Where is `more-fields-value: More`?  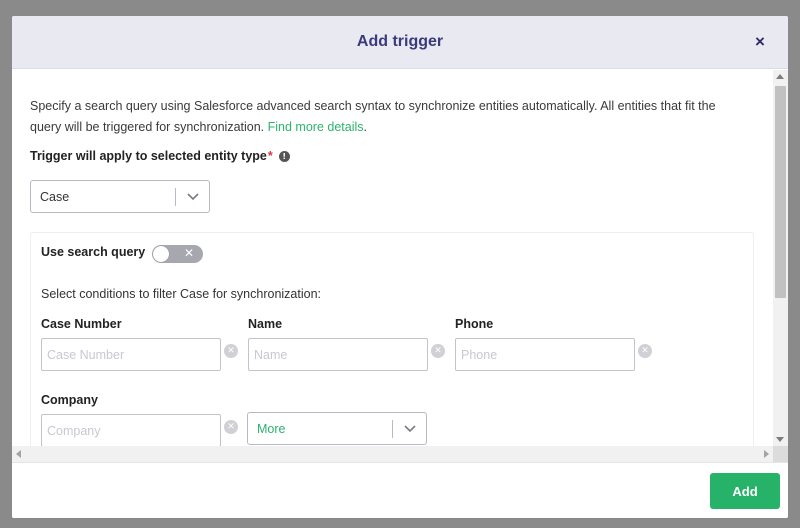
more-fields-value: More is located at coordinates (271, 428).